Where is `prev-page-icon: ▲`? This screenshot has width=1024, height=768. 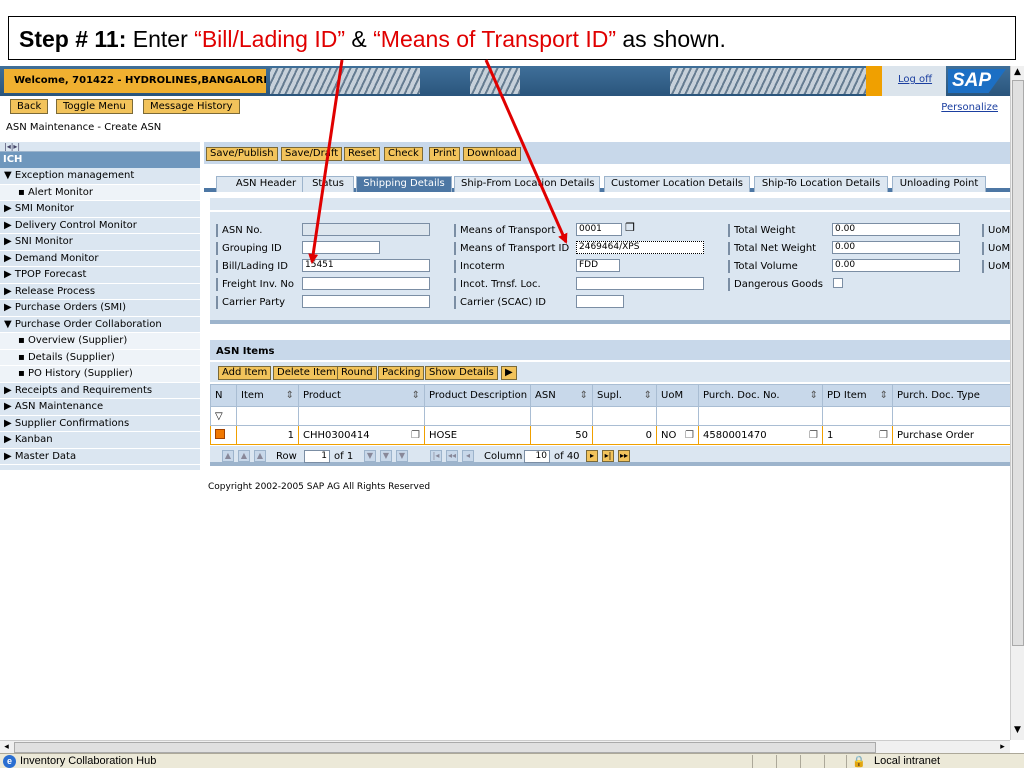
prev-page-icon: ▲ is located at coordinates (244, 456).